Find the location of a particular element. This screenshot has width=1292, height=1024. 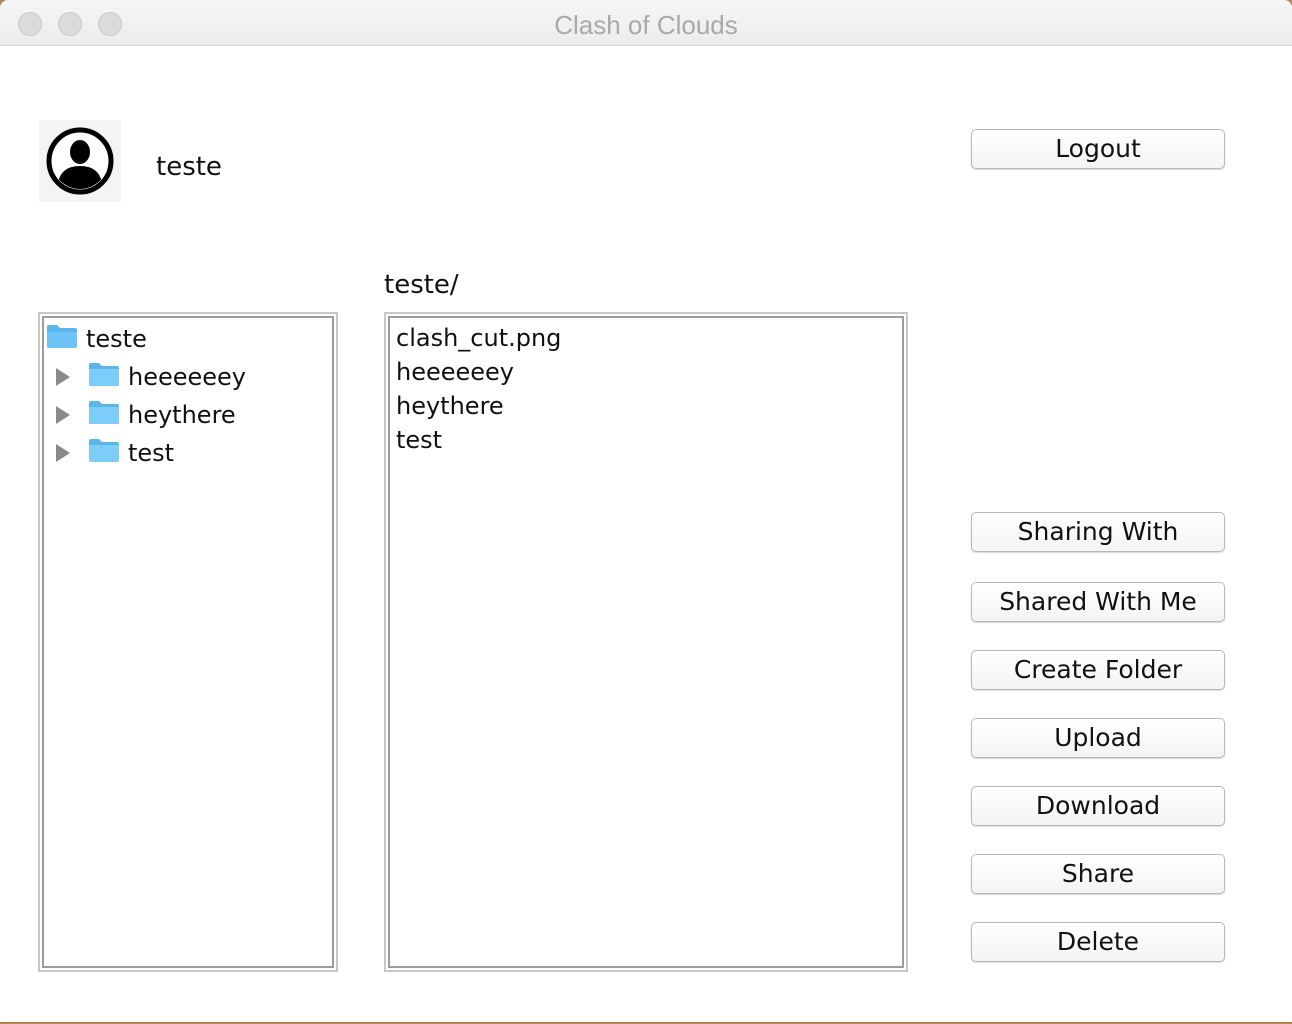

tree-item-heeeeeey: heeeeeey is located at coordinates (151, 377).